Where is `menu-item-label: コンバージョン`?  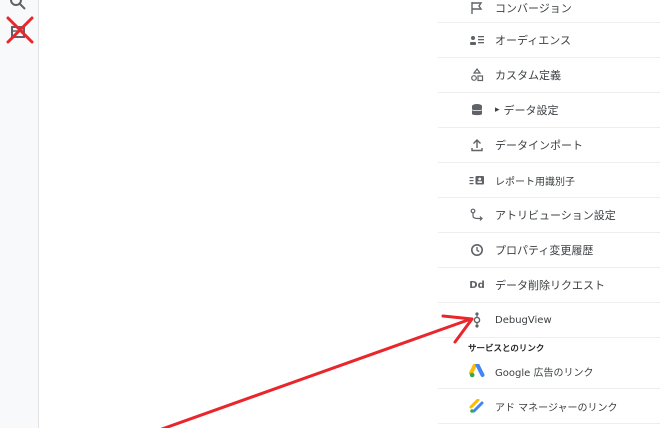
menu-item-label: コンバージョン is located at coordinates (533, 8).